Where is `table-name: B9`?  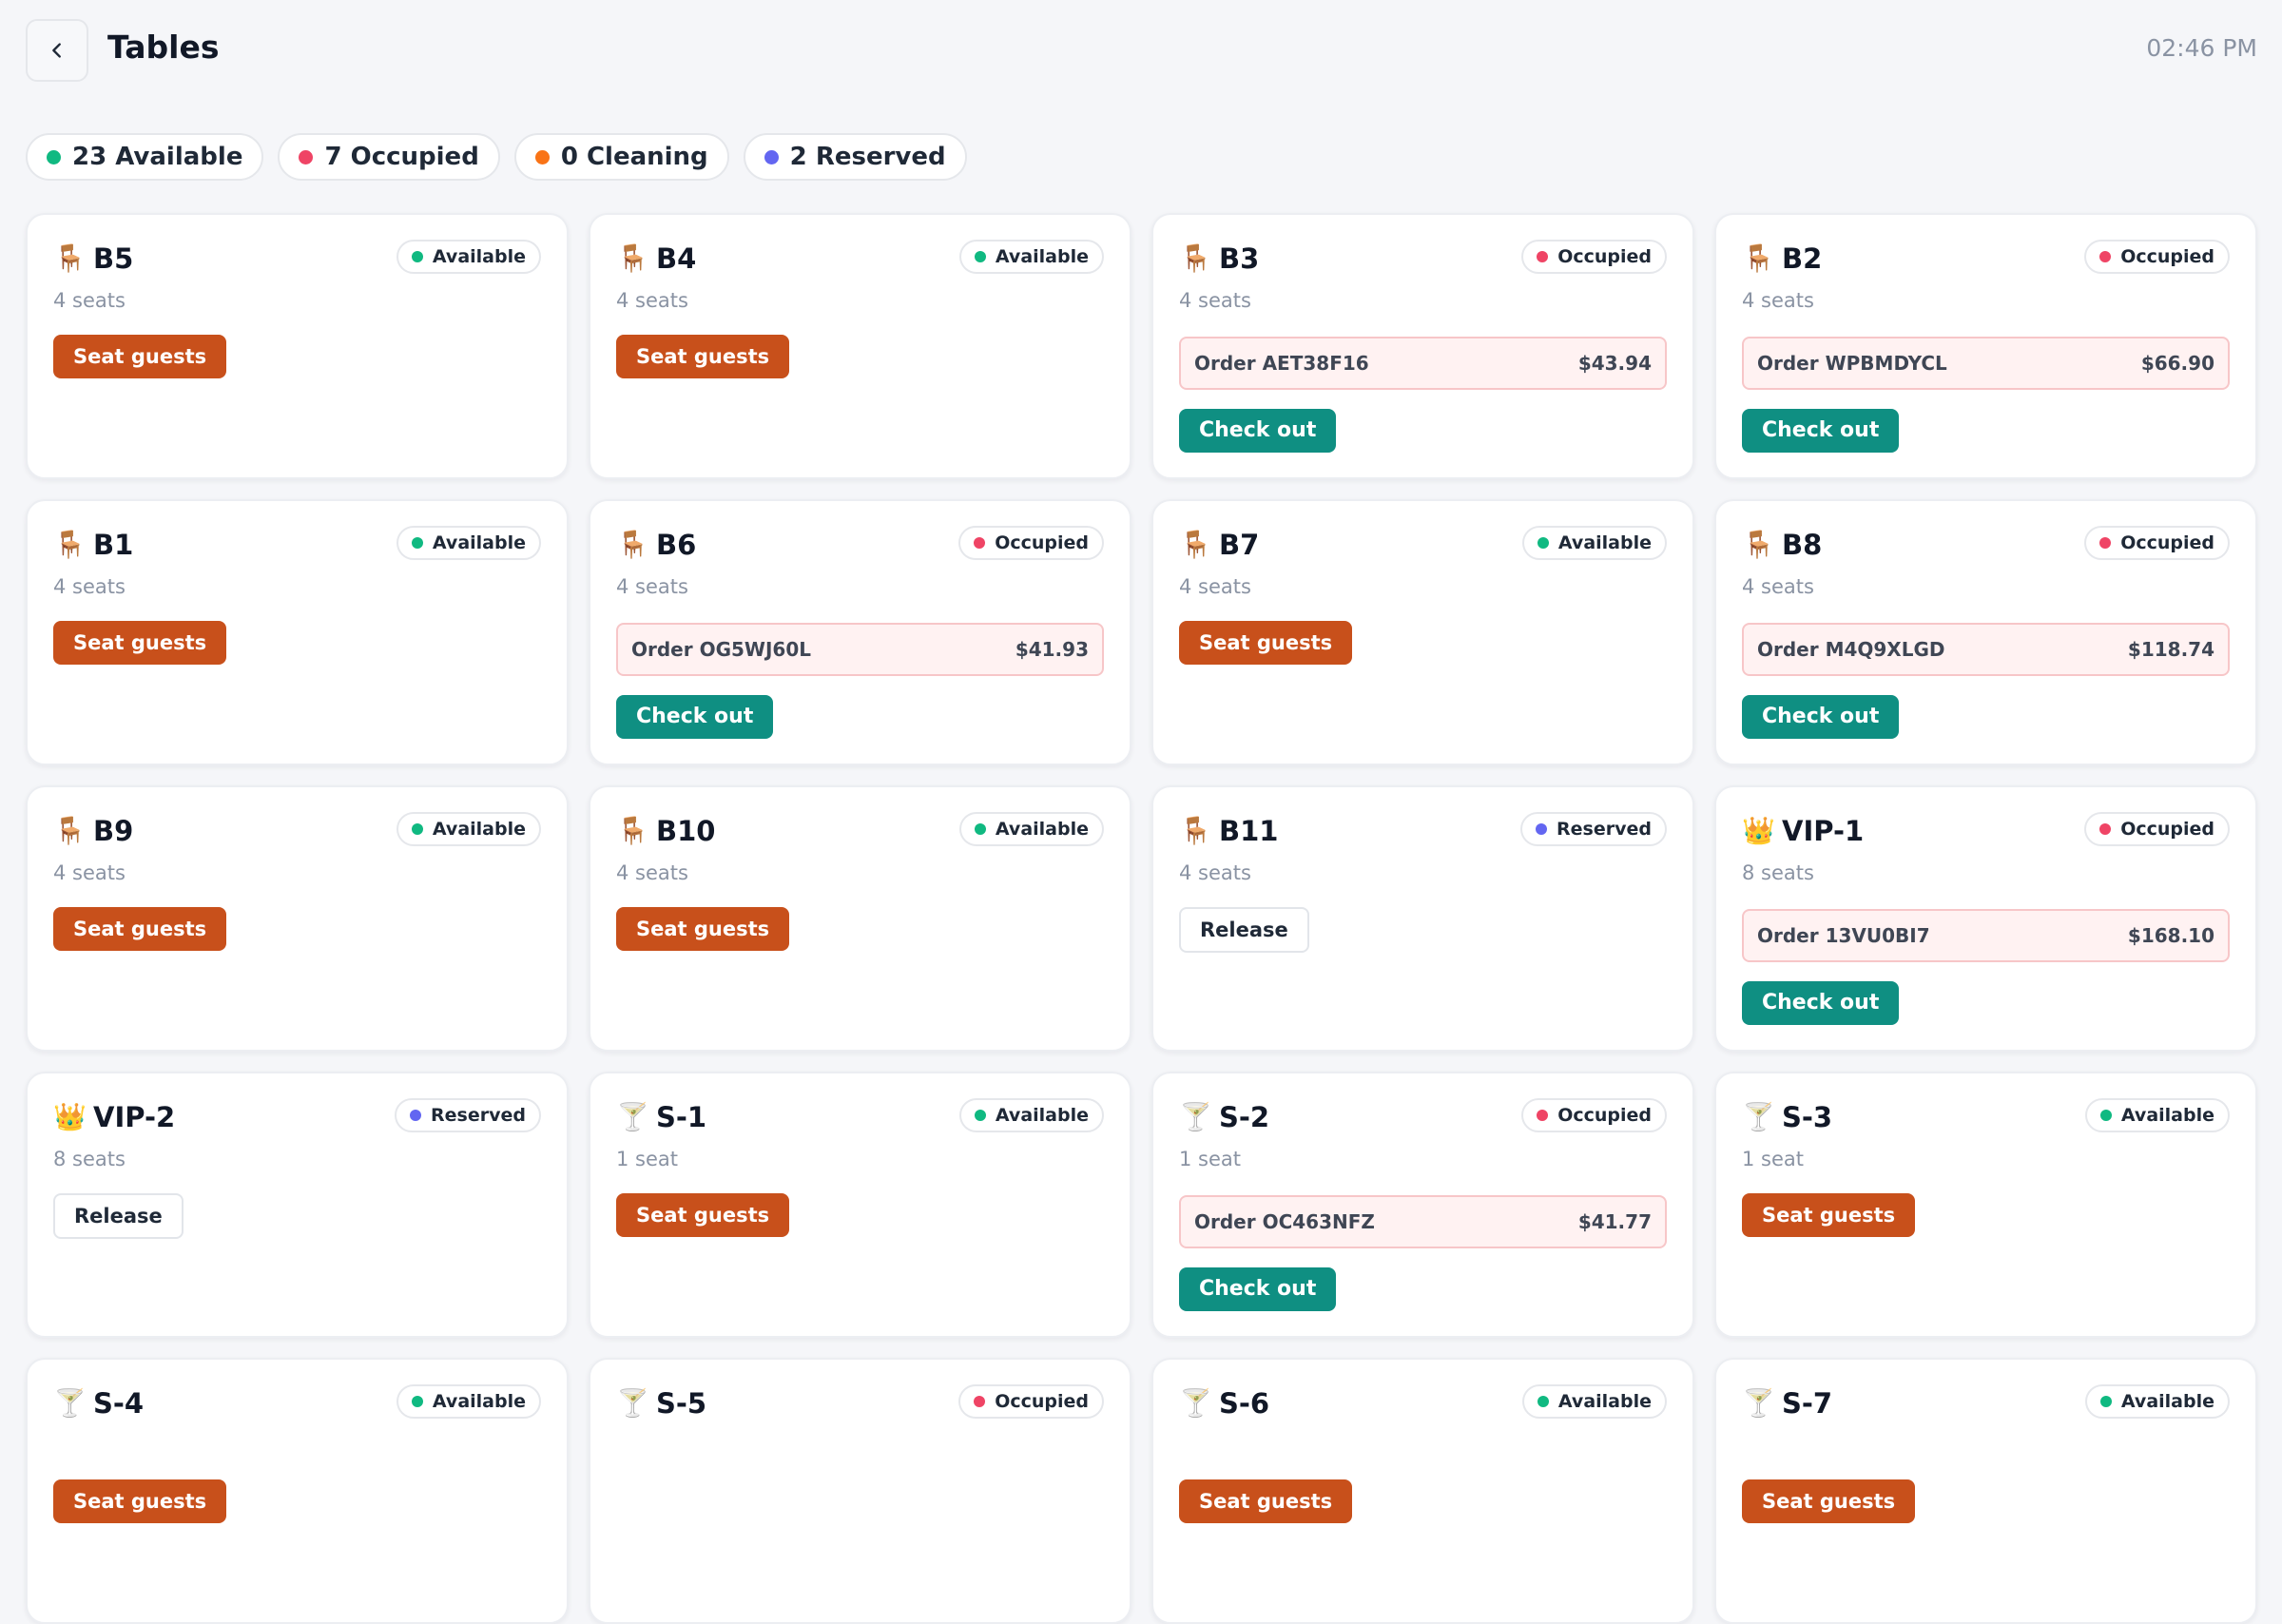
table-name: B9 is located at coordinates (113, 831).